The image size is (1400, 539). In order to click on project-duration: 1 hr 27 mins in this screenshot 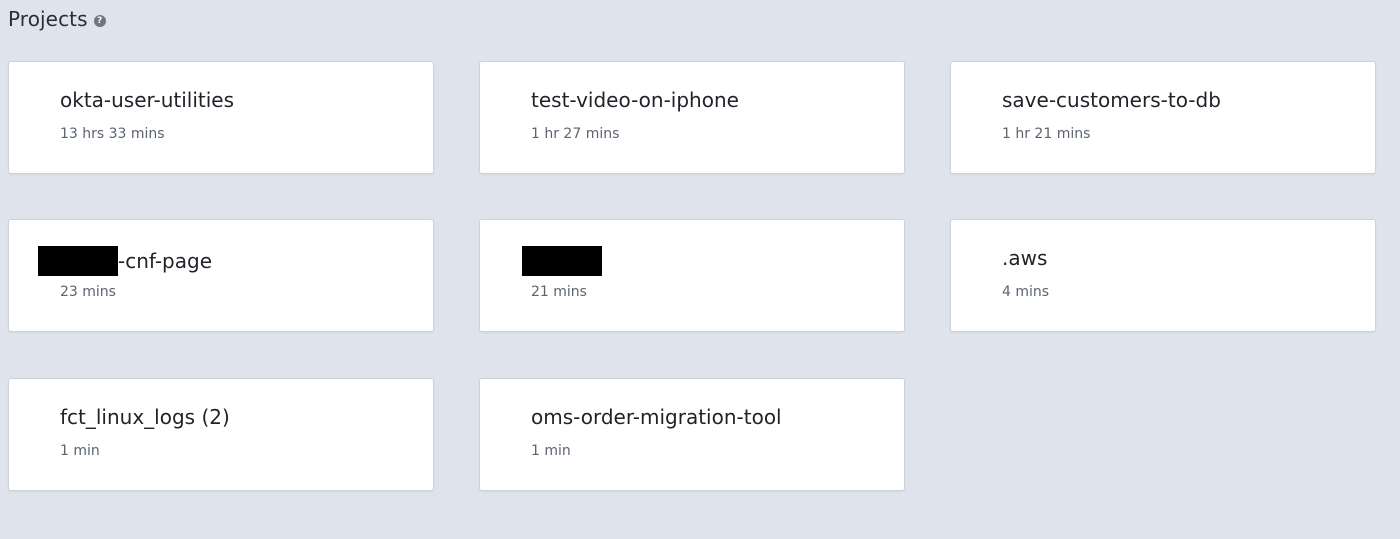, I will do `click(575, 134)`.